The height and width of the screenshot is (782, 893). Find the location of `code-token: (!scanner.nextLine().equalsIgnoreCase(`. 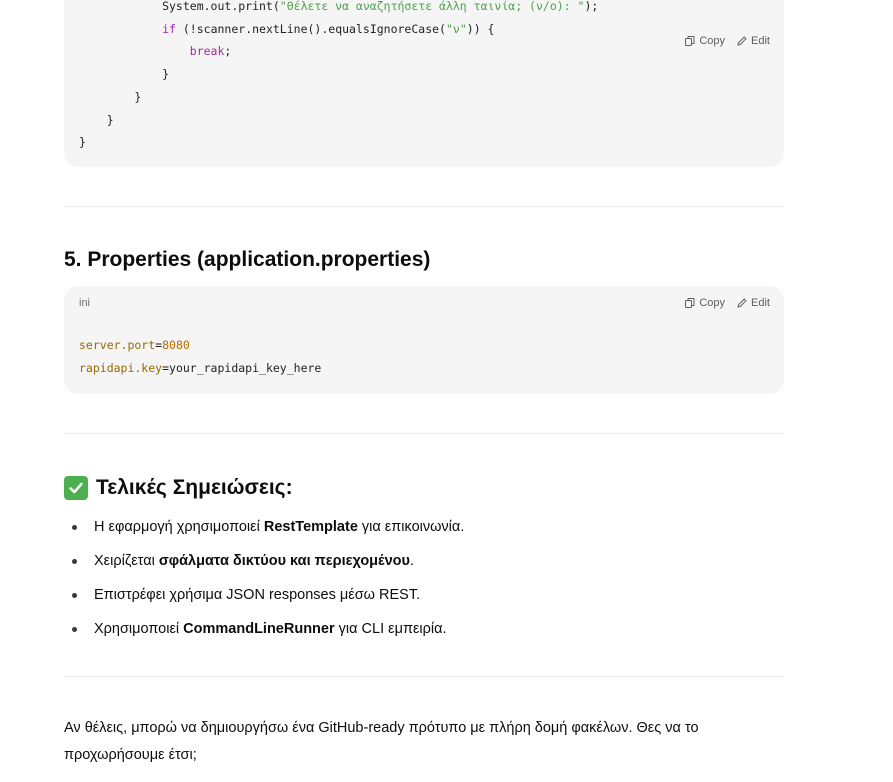

code-token: (!scanner.nextLine().equalsIgnoreCase( is located at coordinates (310, 28).